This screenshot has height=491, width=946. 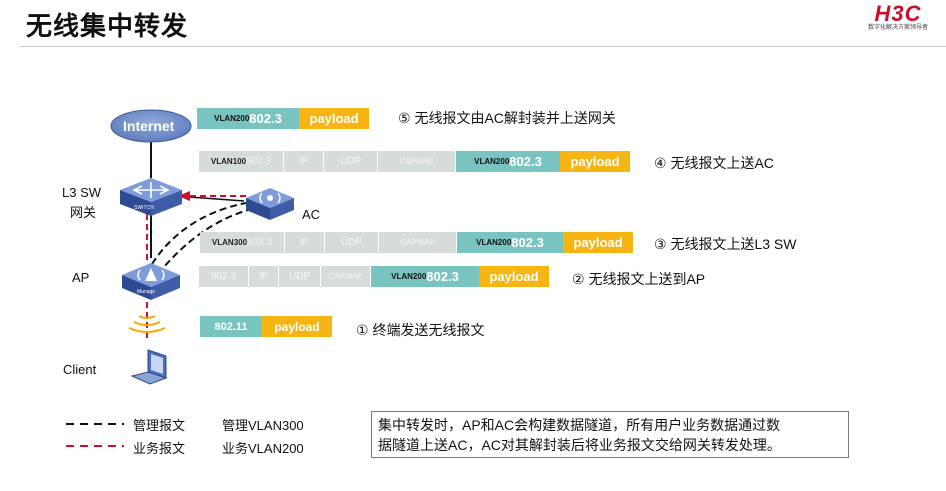 What do you see at coordinates (146, 292) in the screenshot?
I see `ap-caption: Manage` at bounding box center [146, 292].